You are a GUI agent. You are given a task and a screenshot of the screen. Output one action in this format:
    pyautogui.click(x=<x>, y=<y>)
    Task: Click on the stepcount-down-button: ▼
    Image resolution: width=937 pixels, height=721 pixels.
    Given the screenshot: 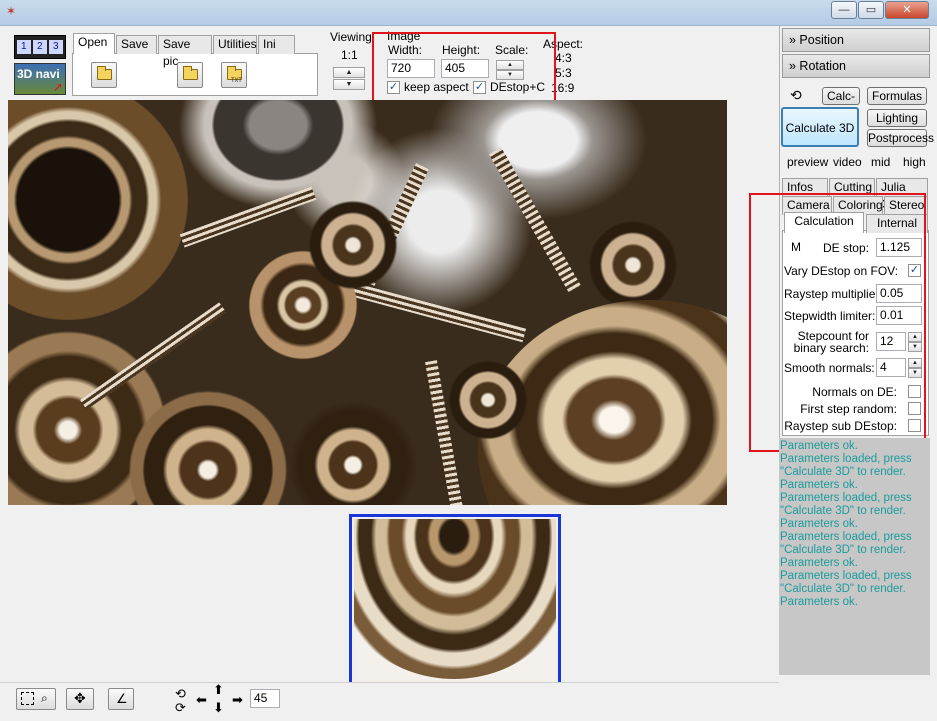 What is the action you would take?
    pyautogui.click(x=915, y=347)
    